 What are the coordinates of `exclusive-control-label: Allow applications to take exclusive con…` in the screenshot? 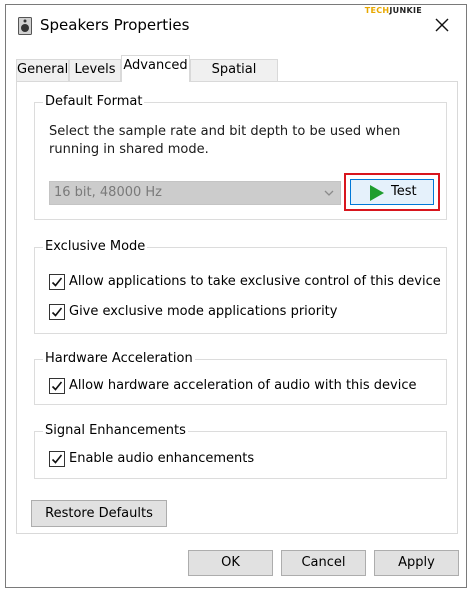 It's located at (255, 281).